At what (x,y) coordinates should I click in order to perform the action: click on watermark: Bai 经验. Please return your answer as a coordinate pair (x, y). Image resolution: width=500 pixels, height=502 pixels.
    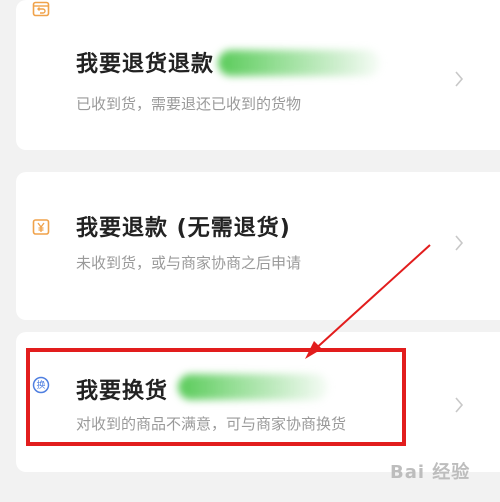
    Looking at the image, I should click on (430, 472).